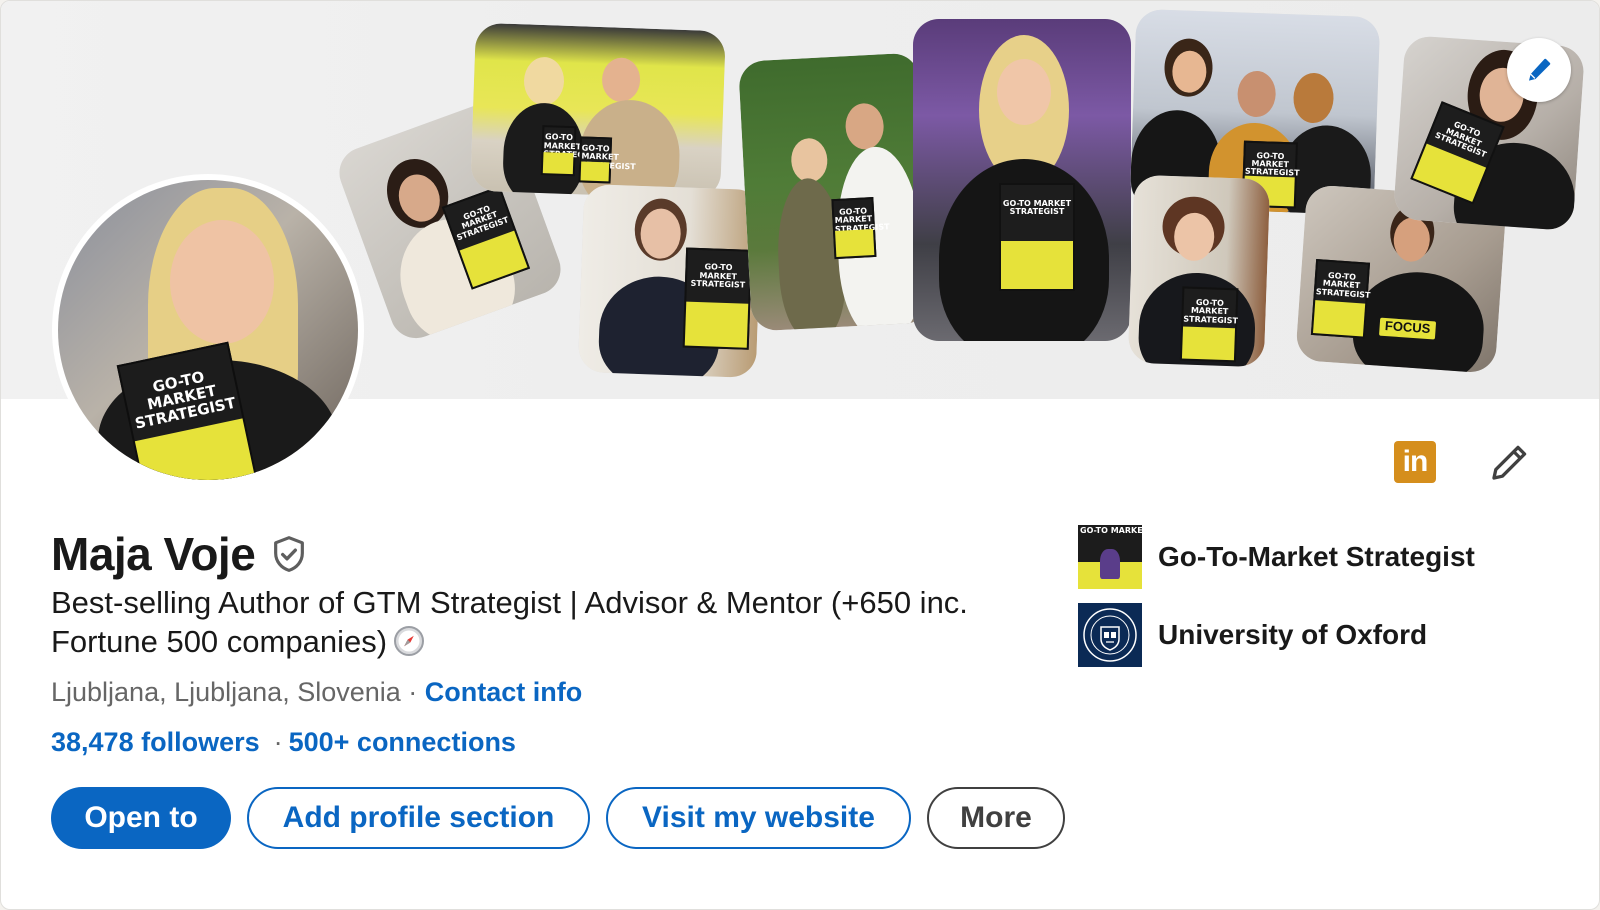  I want to click on oxford-seal-graphic, so click(1110, 635).